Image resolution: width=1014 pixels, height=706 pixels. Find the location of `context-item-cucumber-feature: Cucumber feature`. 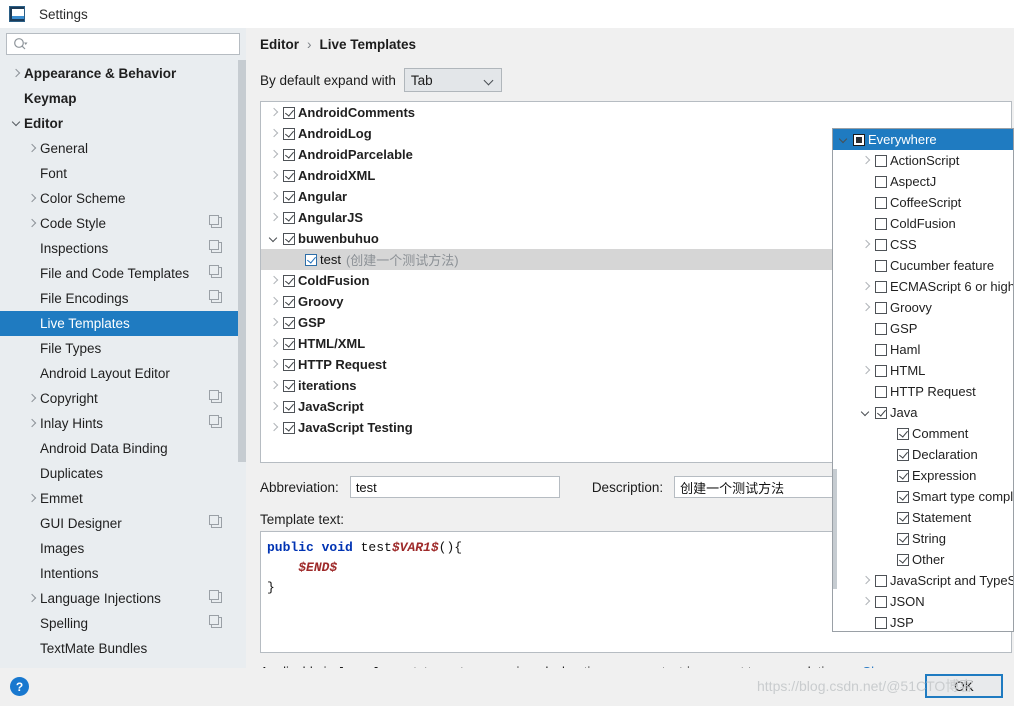

context-item-cucumber-feature: Cucumber feature is located at coordinates (923, 265).